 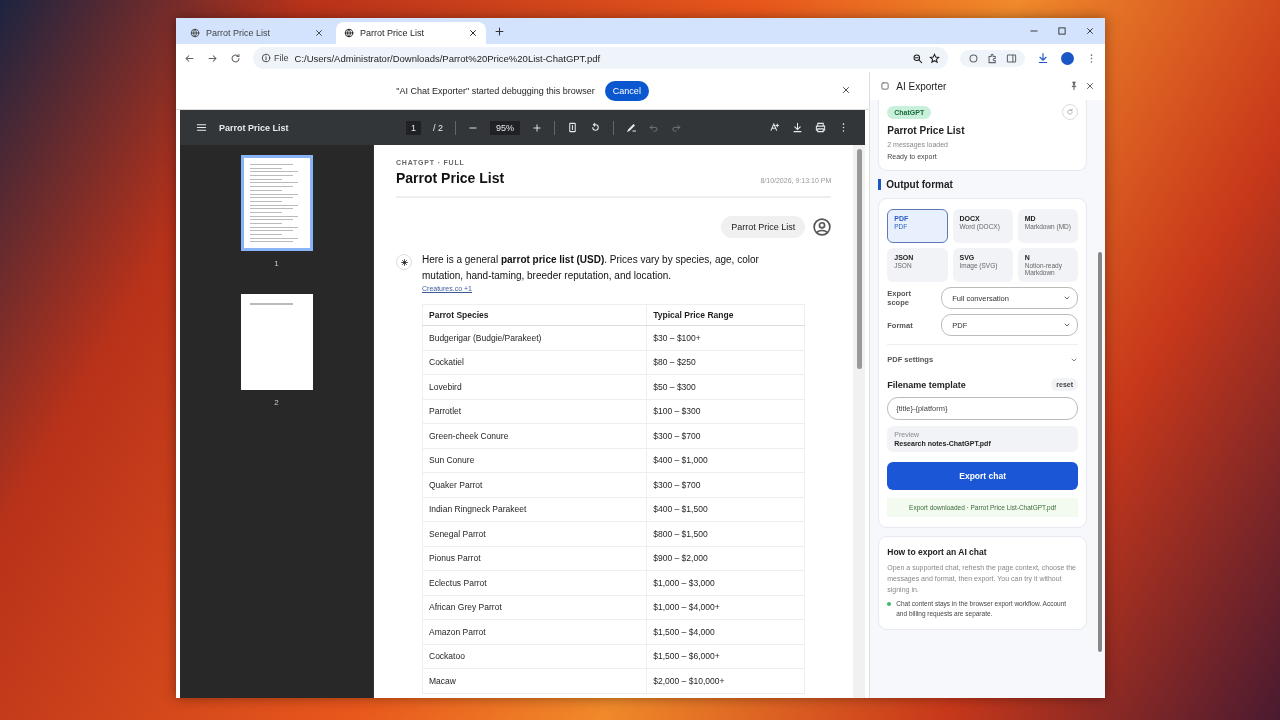 I want to click on table-cell: Parrotlet, so click(x=534, y=411).